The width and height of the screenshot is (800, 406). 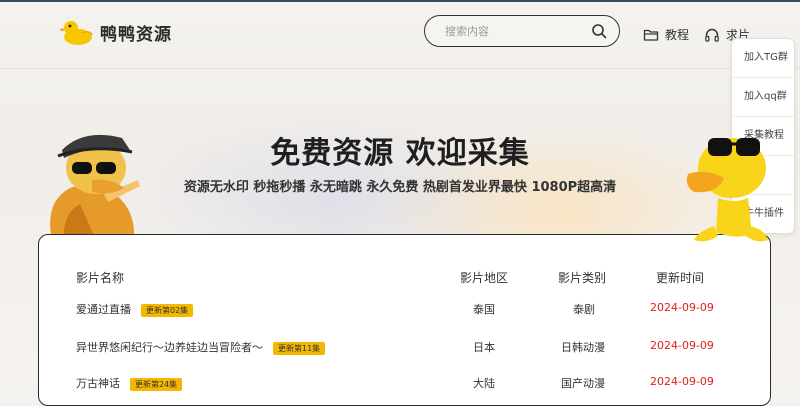 I want to click on headphones-icon, so click(x=712, y=35).